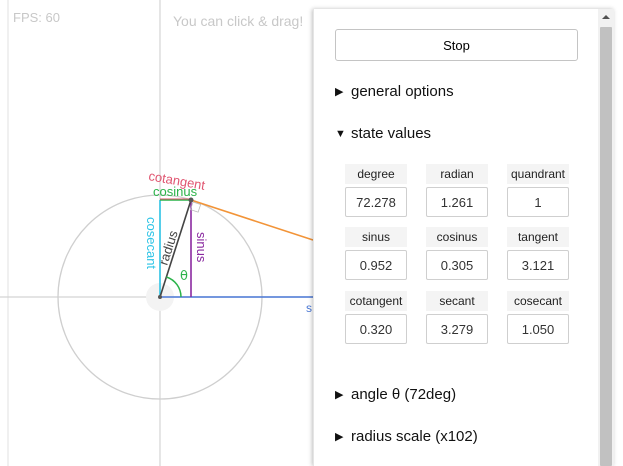 This screenshot has height=466, width=623. Describe the element at coordinates (457, 237) in the screenshot. I see `state-label: cosinus` at that location.